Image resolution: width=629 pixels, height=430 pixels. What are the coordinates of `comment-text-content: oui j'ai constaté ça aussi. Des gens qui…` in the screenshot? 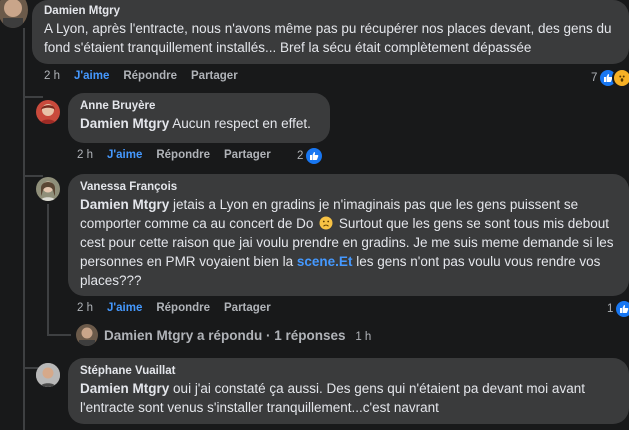 It's located at (379, 388).